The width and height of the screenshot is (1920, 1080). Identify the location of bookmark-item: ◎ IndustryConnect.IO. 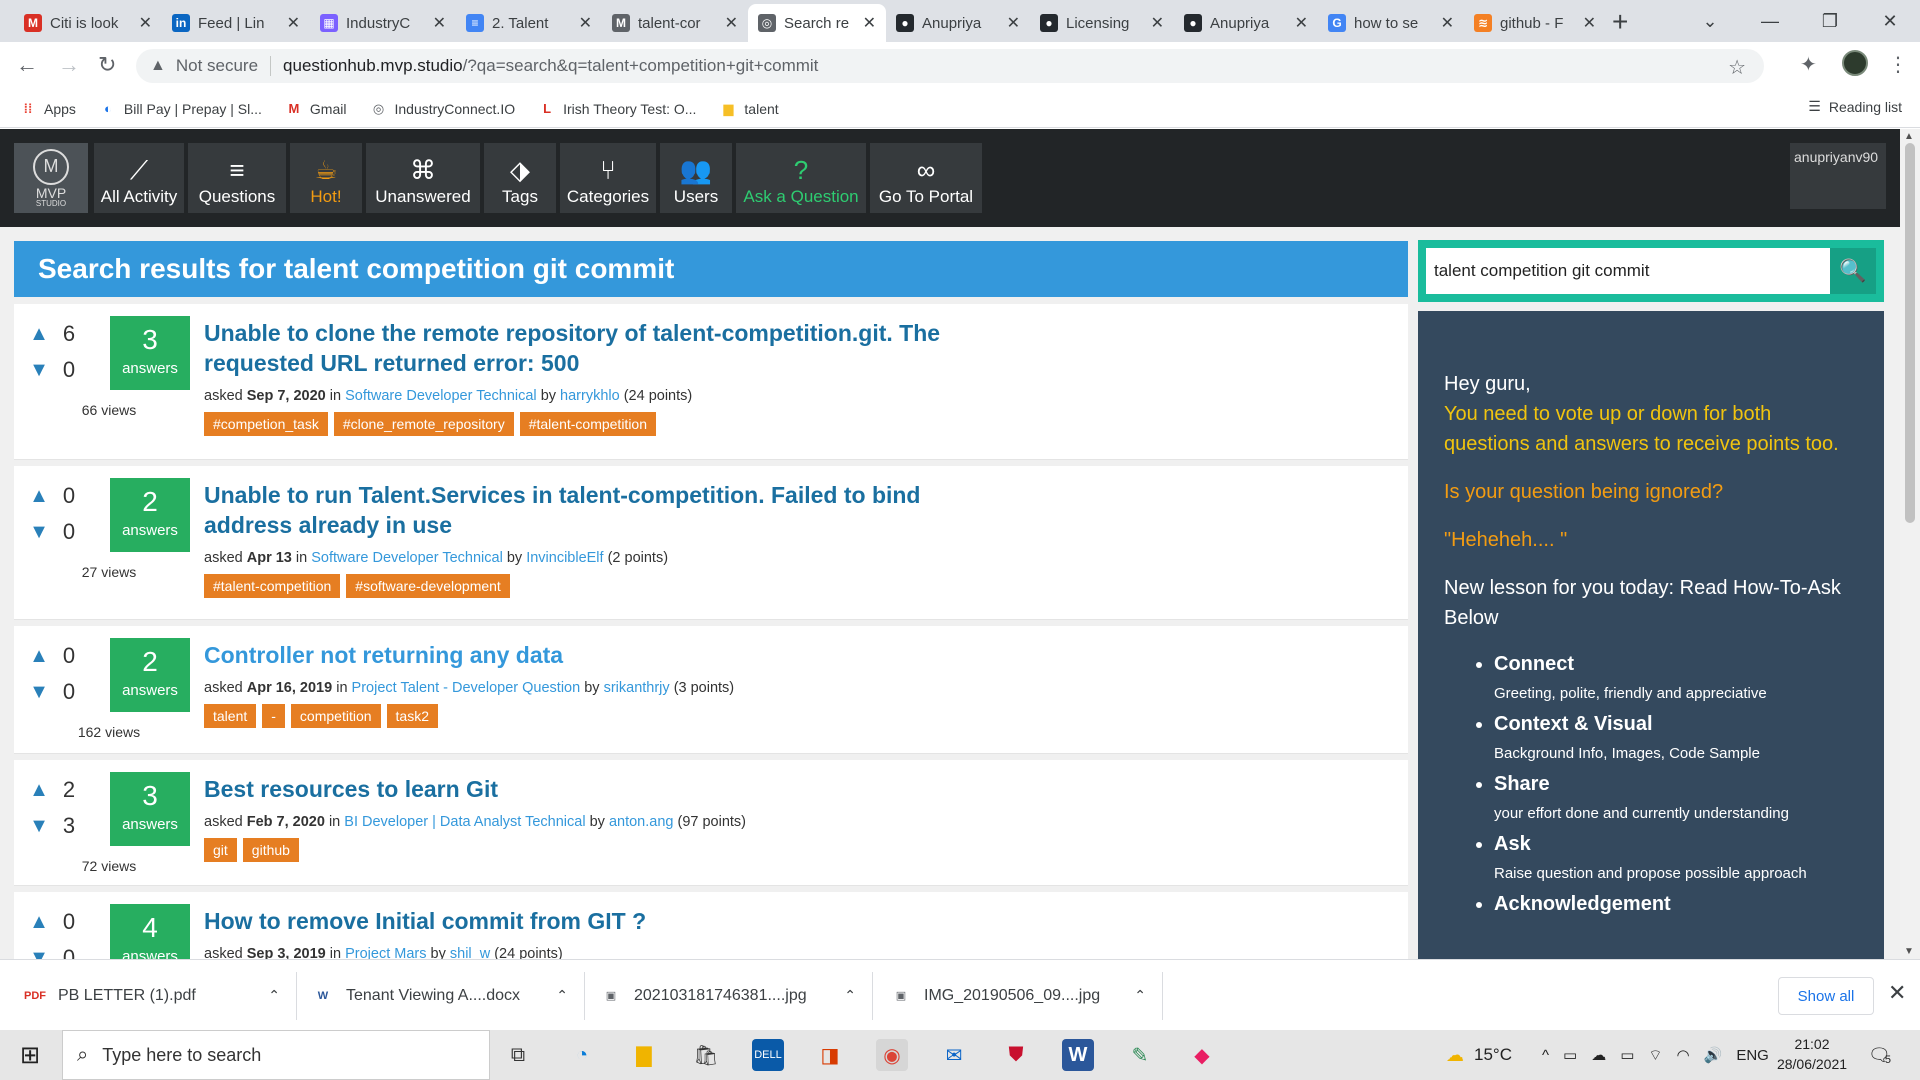
(442, 109).